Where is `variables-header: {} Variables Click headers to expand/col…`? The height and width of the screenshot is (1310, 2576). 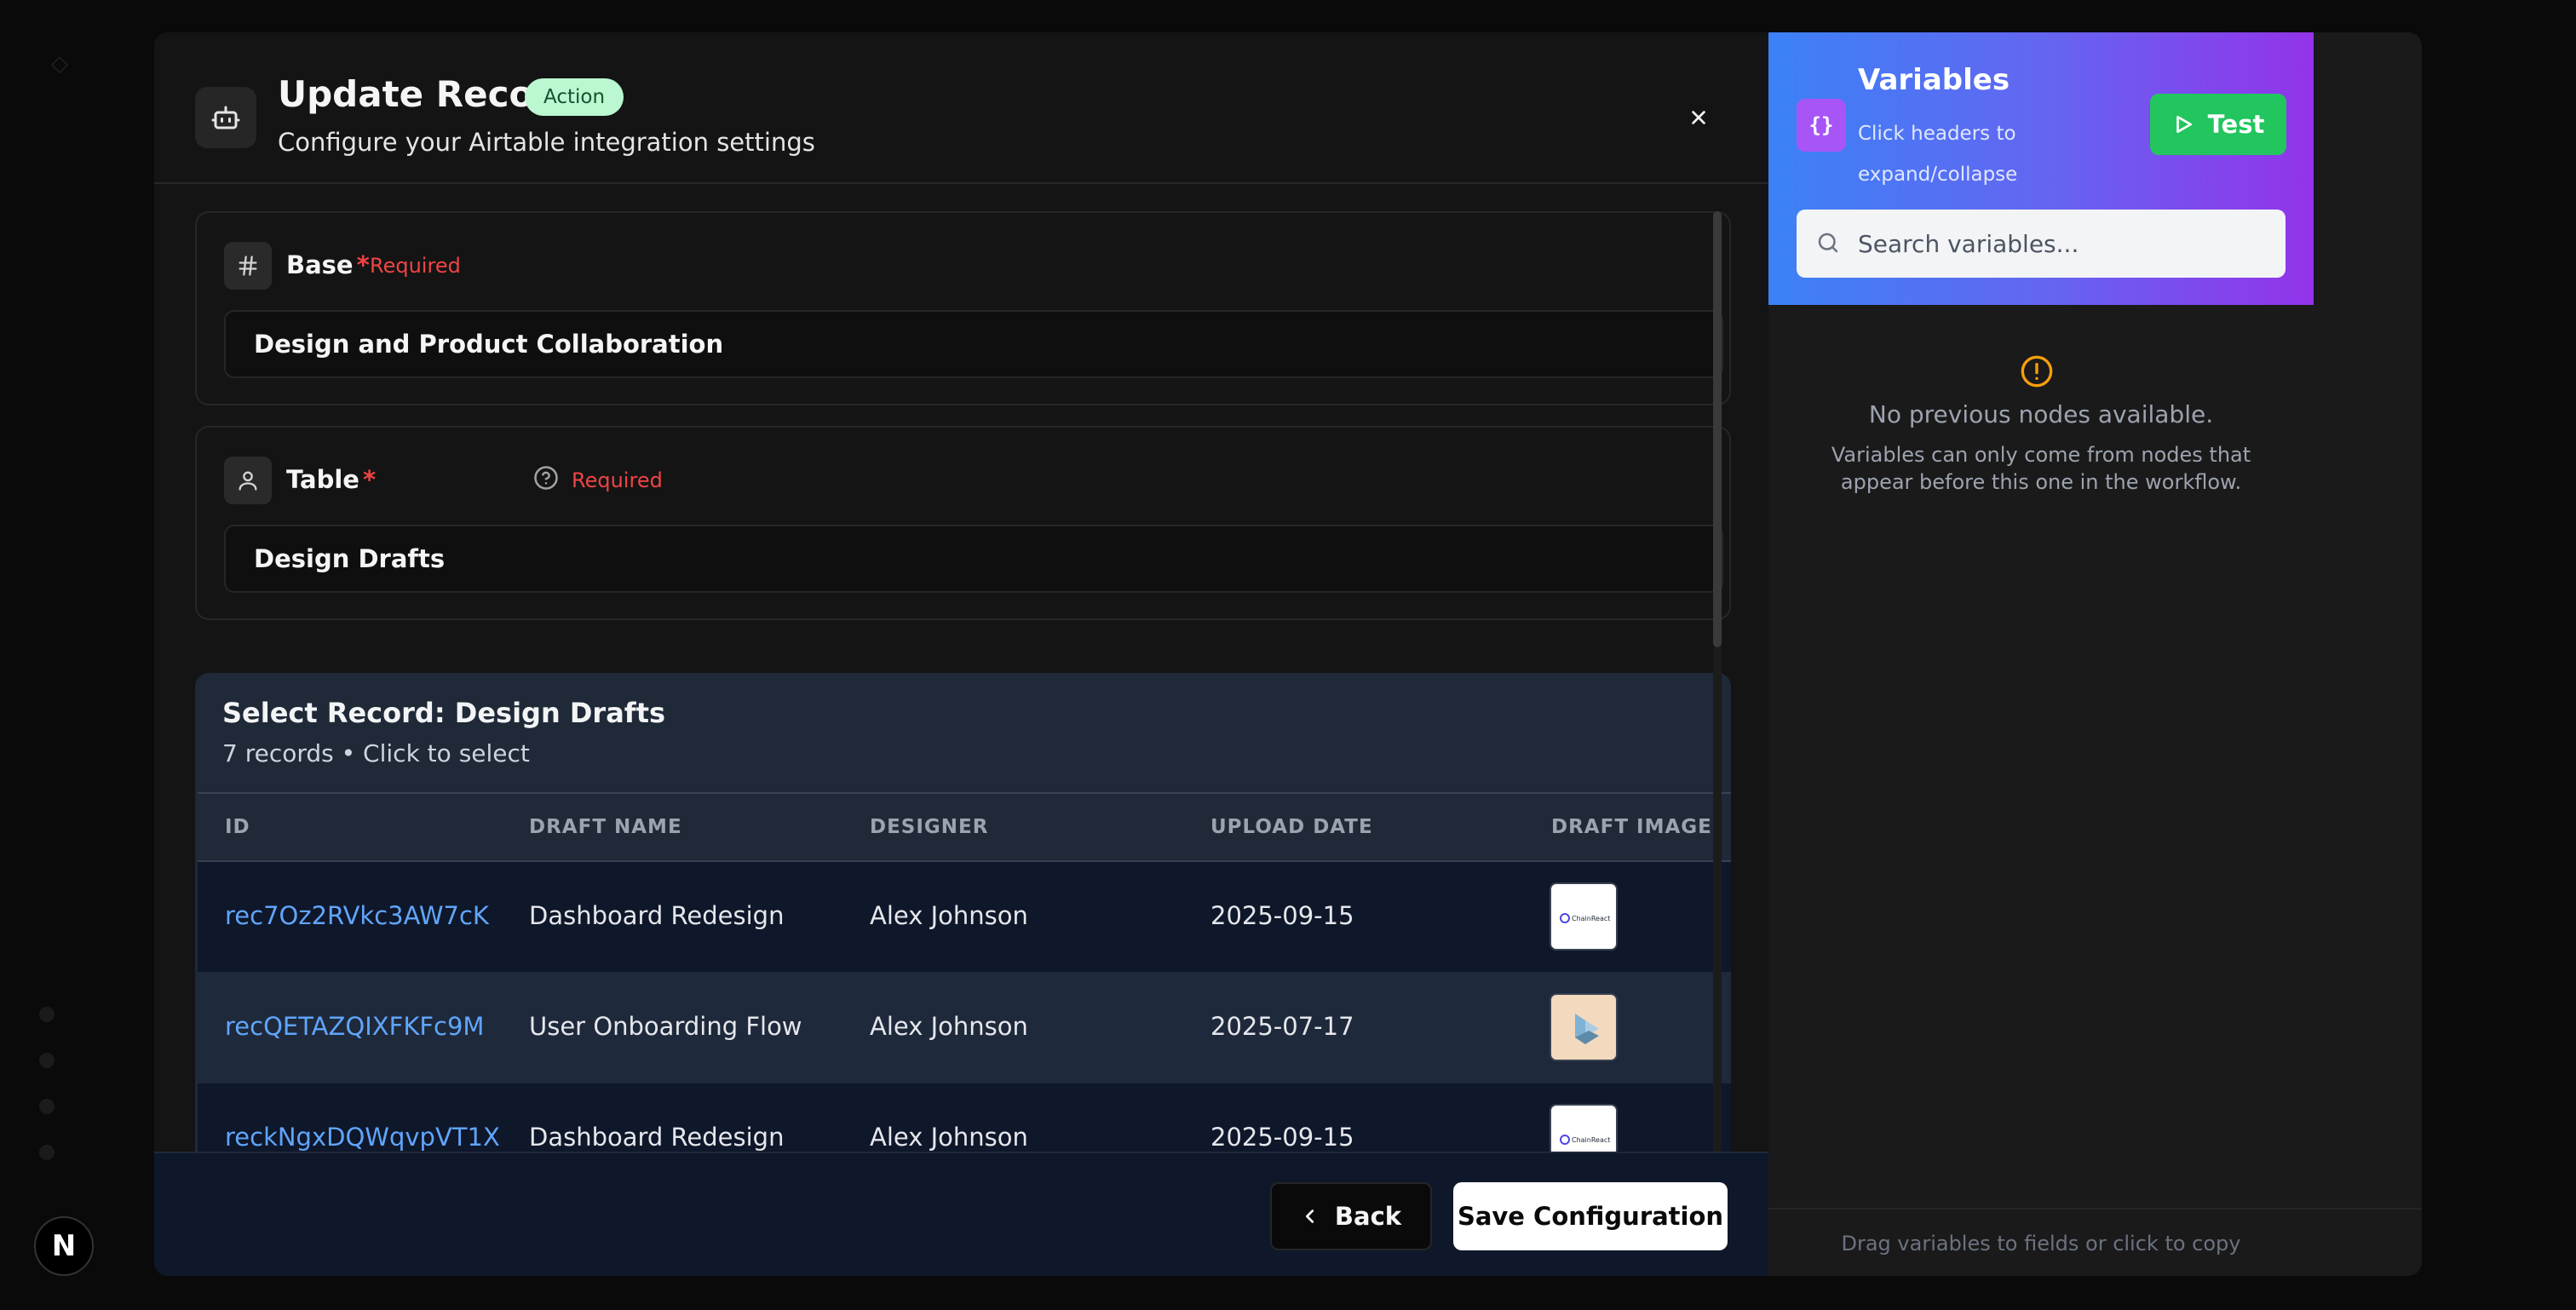 variables-header: {} Variables Click headers to expand/col… is located at coordinates (2041, 168).